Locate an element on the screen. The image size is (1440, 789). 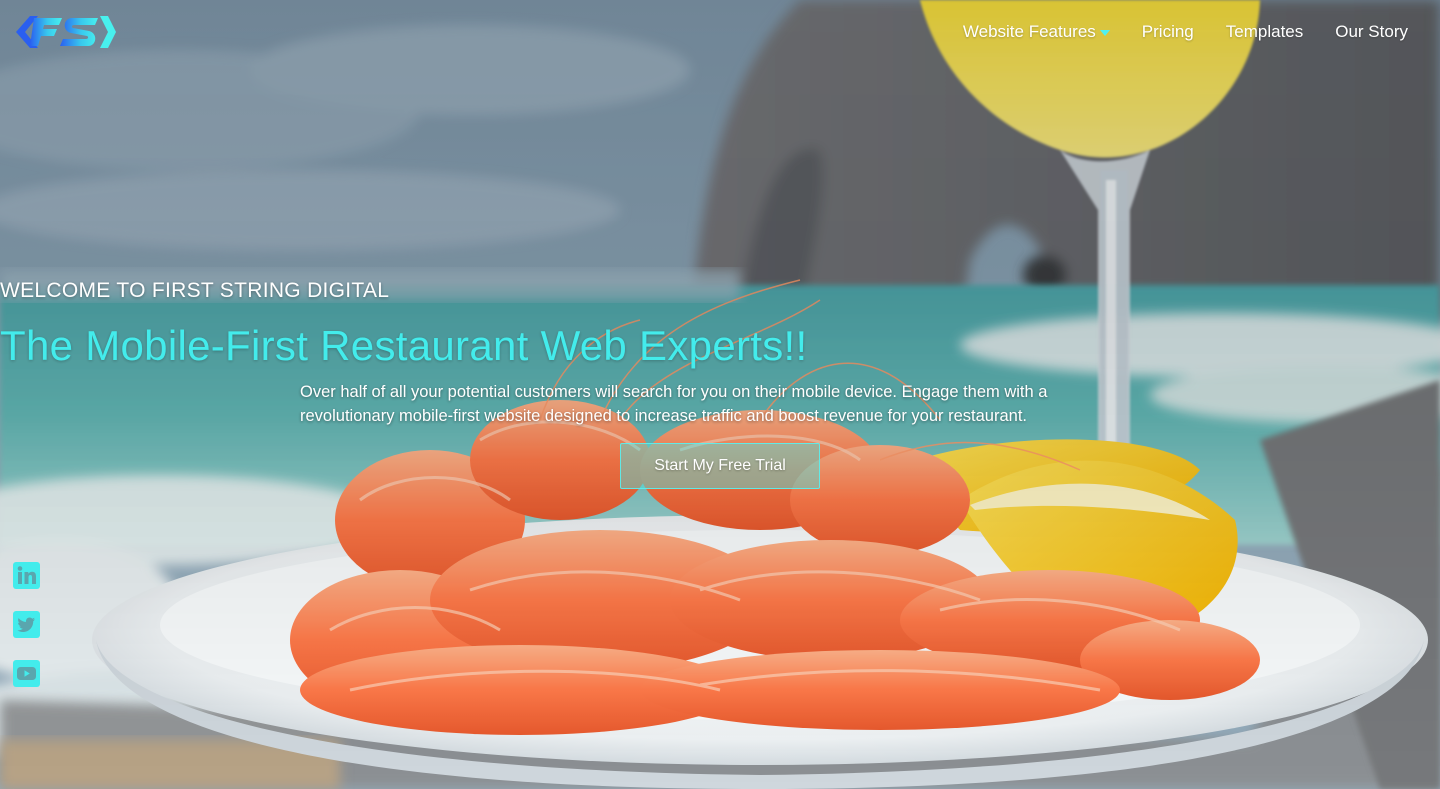
nav-website-features-label: Website Features is located at coordinates (1029, 31).